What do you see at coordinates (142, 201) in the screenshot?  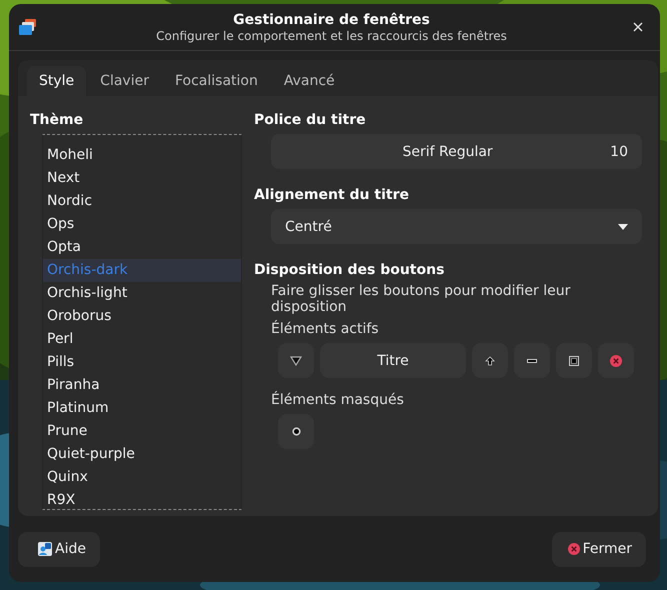 I see `theme-item: Nordic` at bounding box center [142, 201].